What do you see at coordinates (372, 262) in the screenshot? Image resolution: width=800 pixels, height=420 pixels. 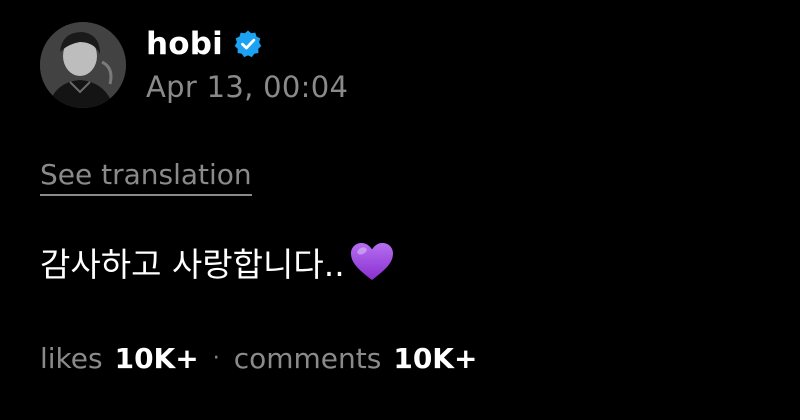 I see `purple-heart-icon` at bounding box center [372, 262].